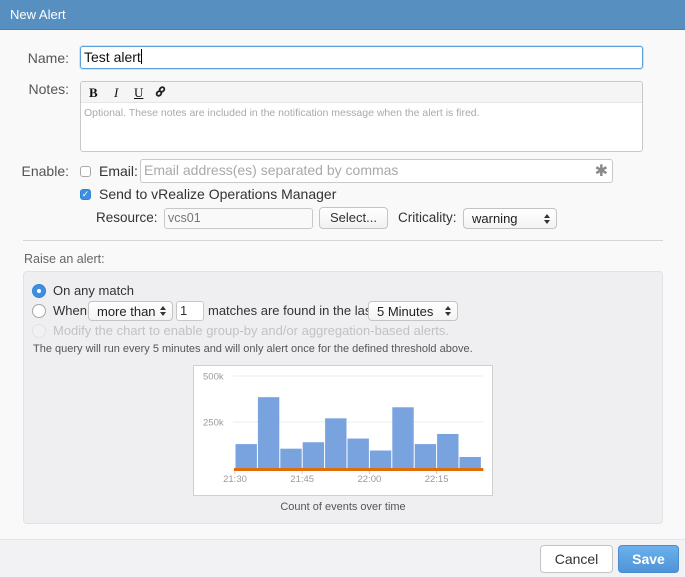 Image resolution: width=685 pixels, height=577 pixels. What do you see at coordinates (405, 311) in the screenshot?
I see `time-window-value: 5 Minutes` at bounding box center [405, 311].